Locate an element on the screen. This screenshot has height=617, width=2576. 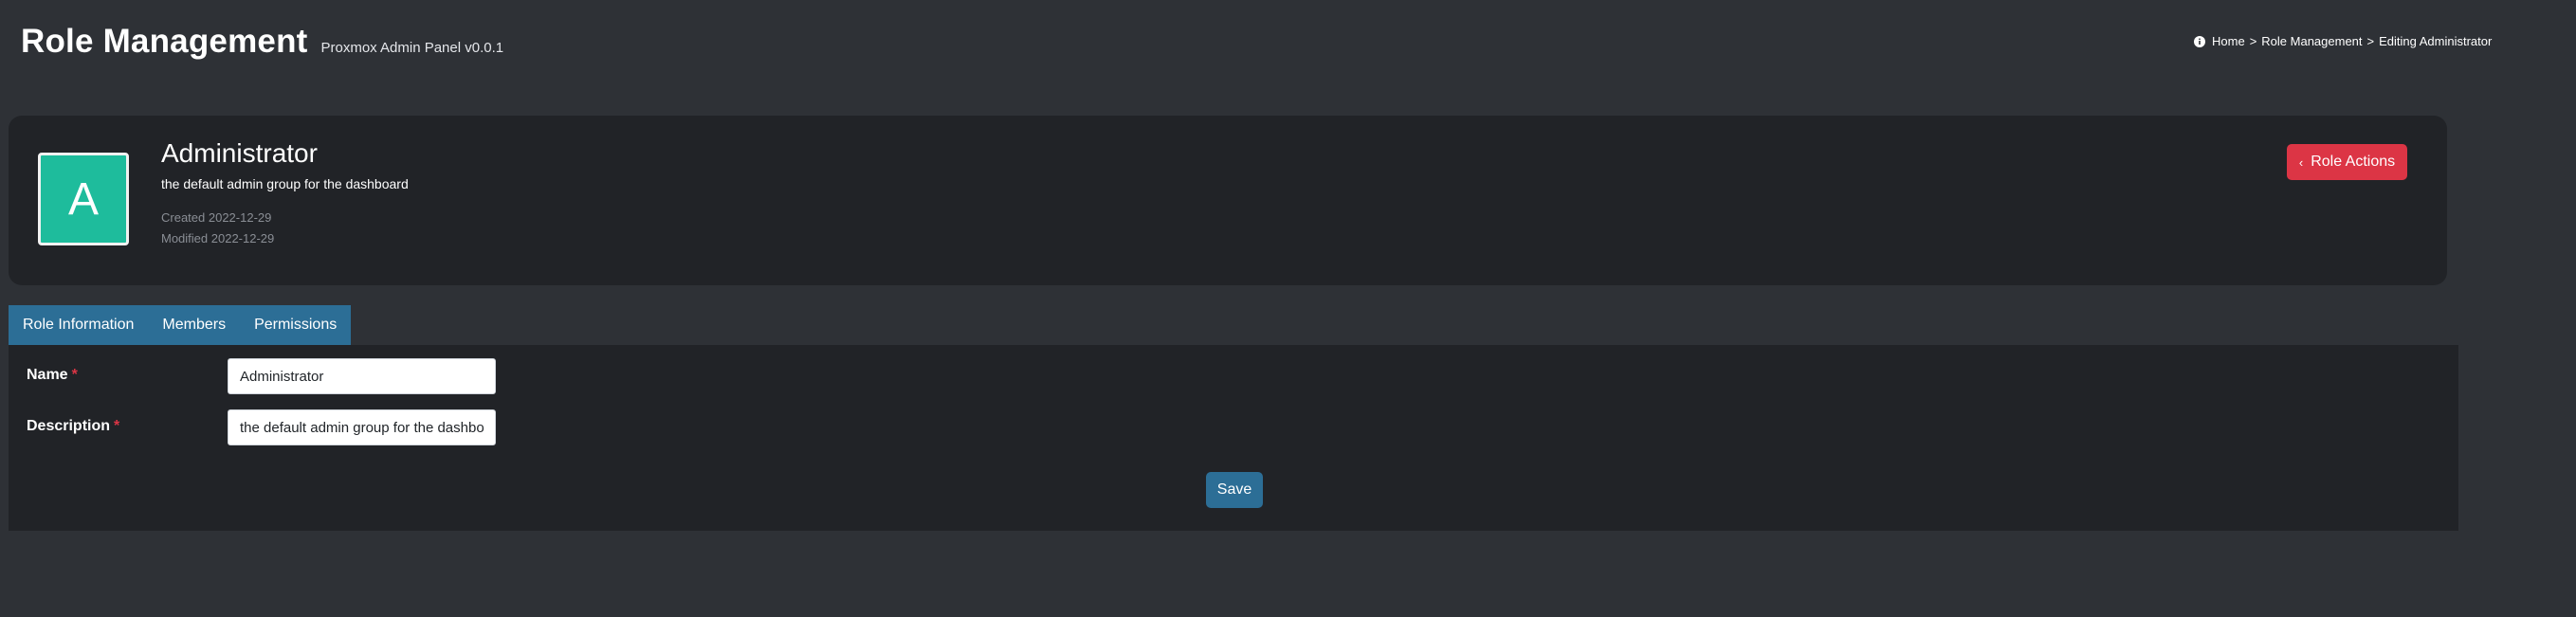
info-icon is located at coordinates (2199, 41).